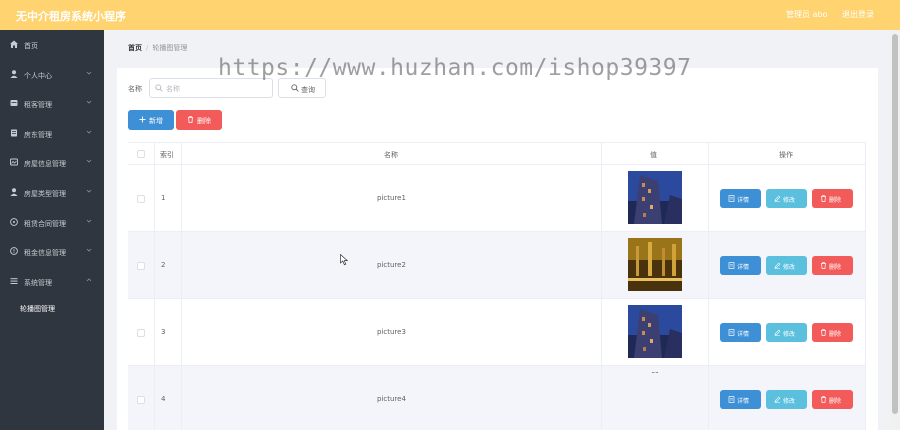  I want to click on chevron-up-icon, so click(89, 280).